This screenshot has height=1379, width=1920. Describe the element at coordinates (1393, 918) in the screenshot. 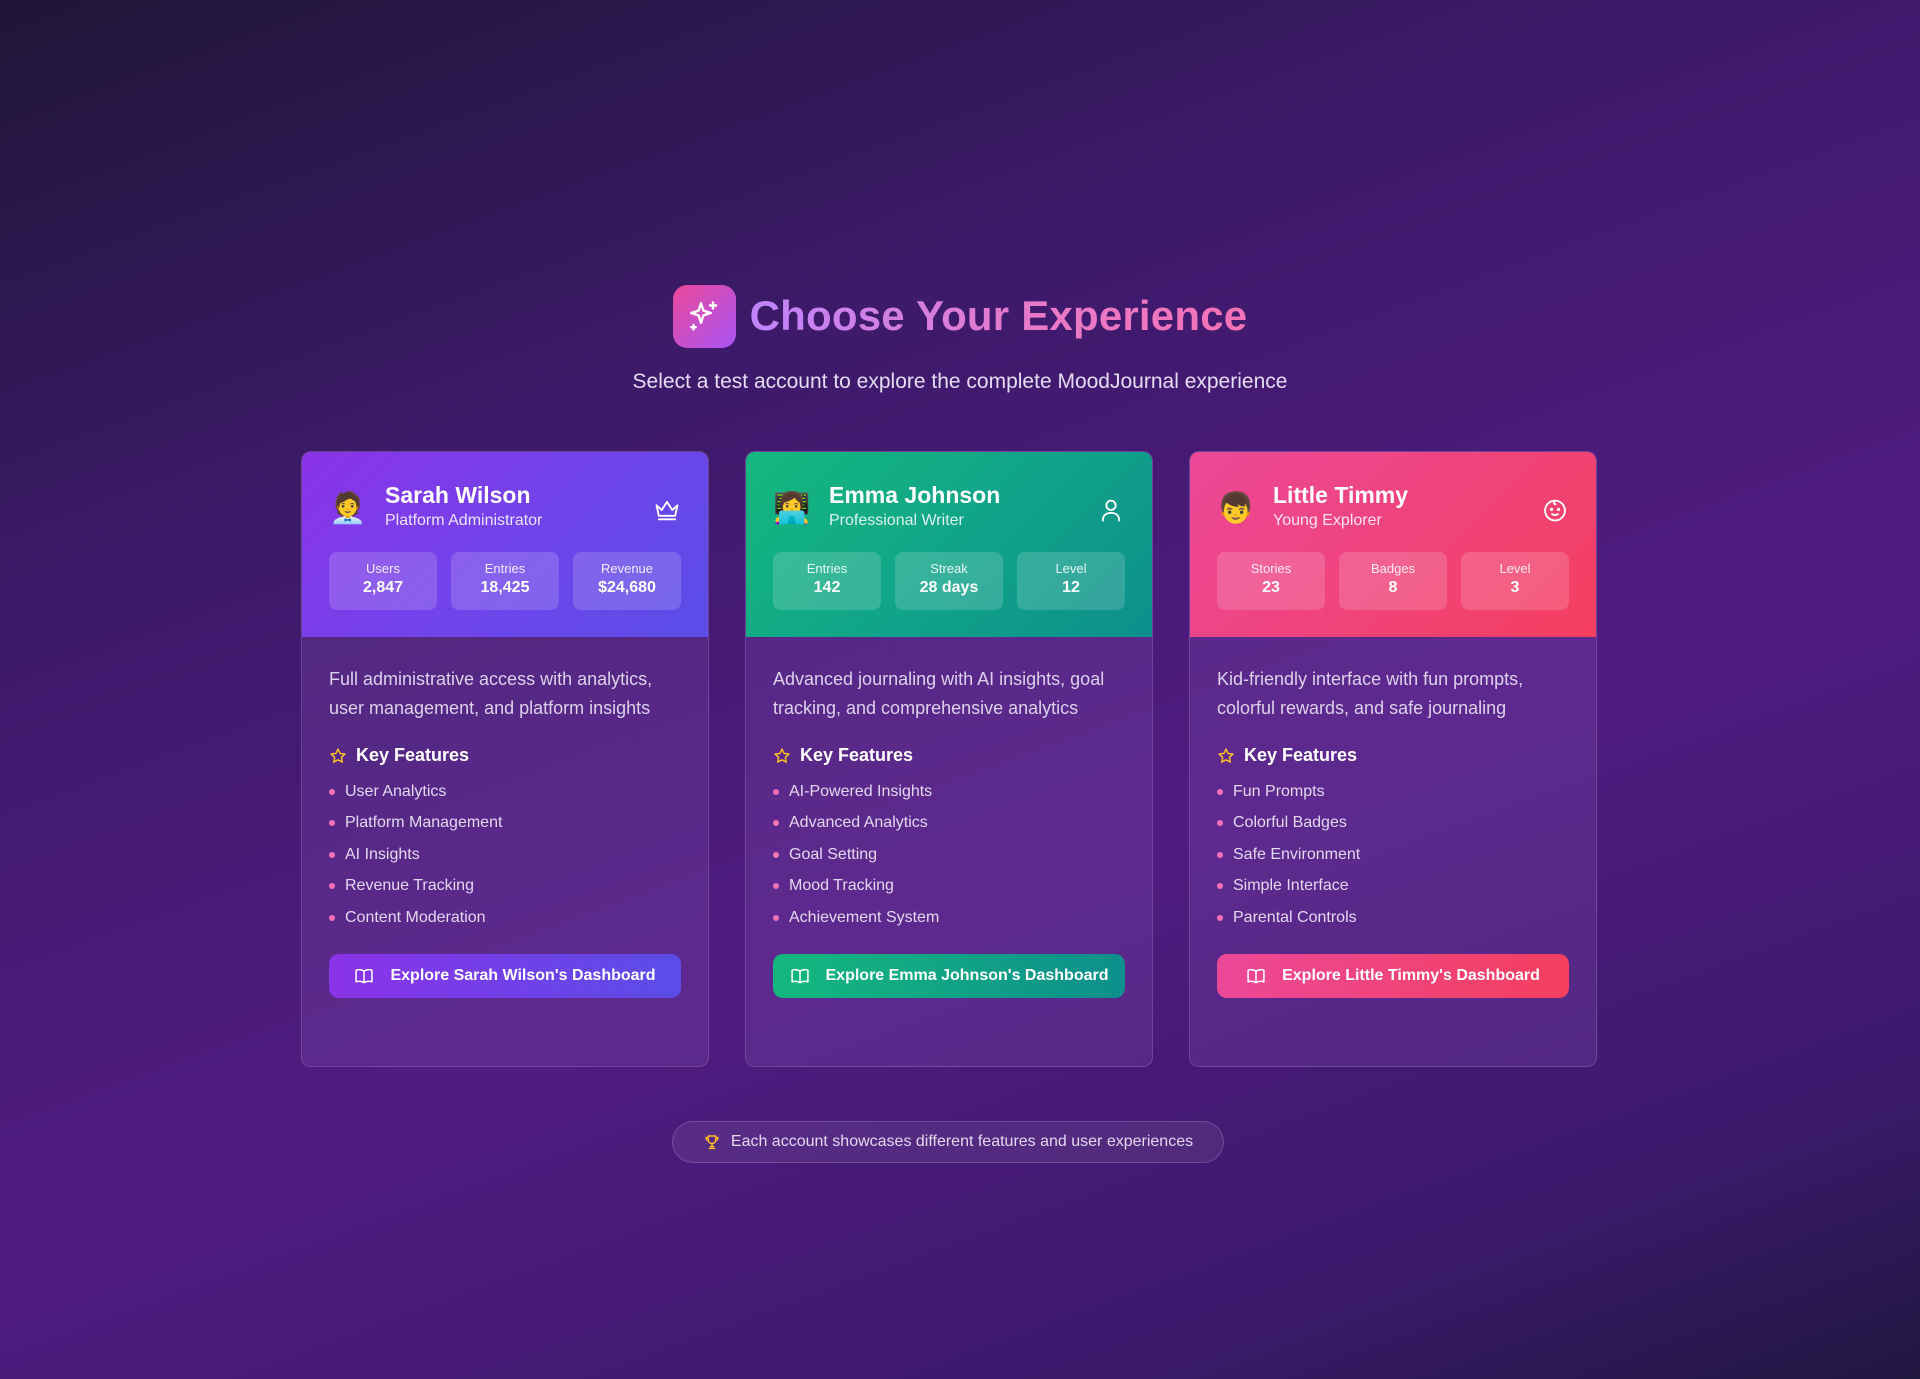

I see `list-item: Parental Controls` at that location.